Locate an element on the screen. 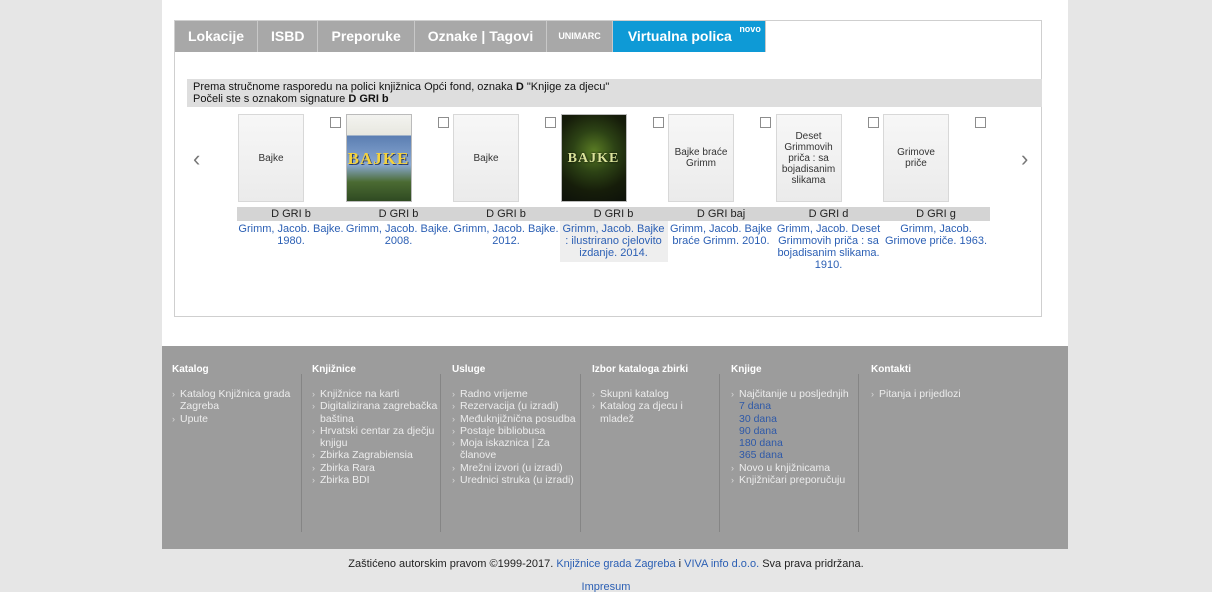 Image resolution: width=1212 pixels, height=592 pixels. tab-isbd: ISBD is located at coordinates (288, 36).